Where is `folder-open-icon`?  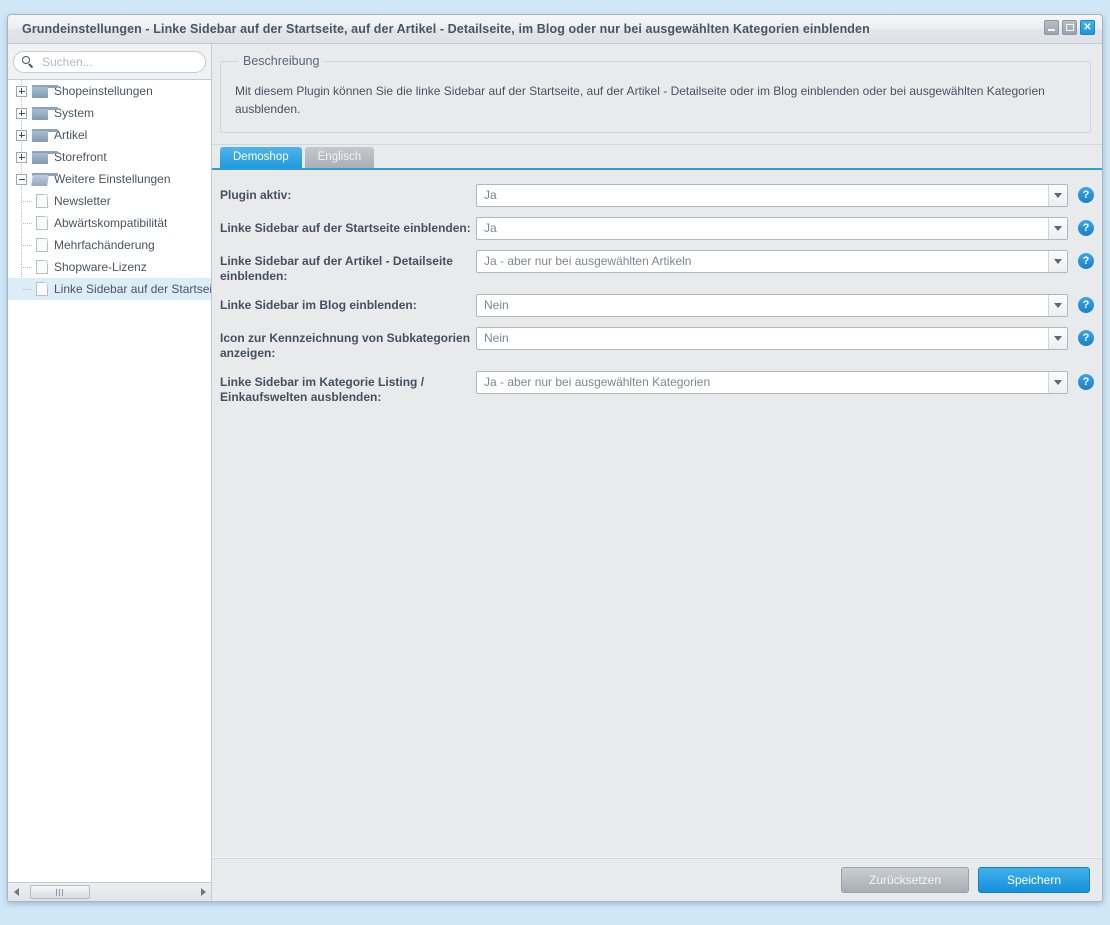
folder-open-icon is located at coordinates (44, 179).